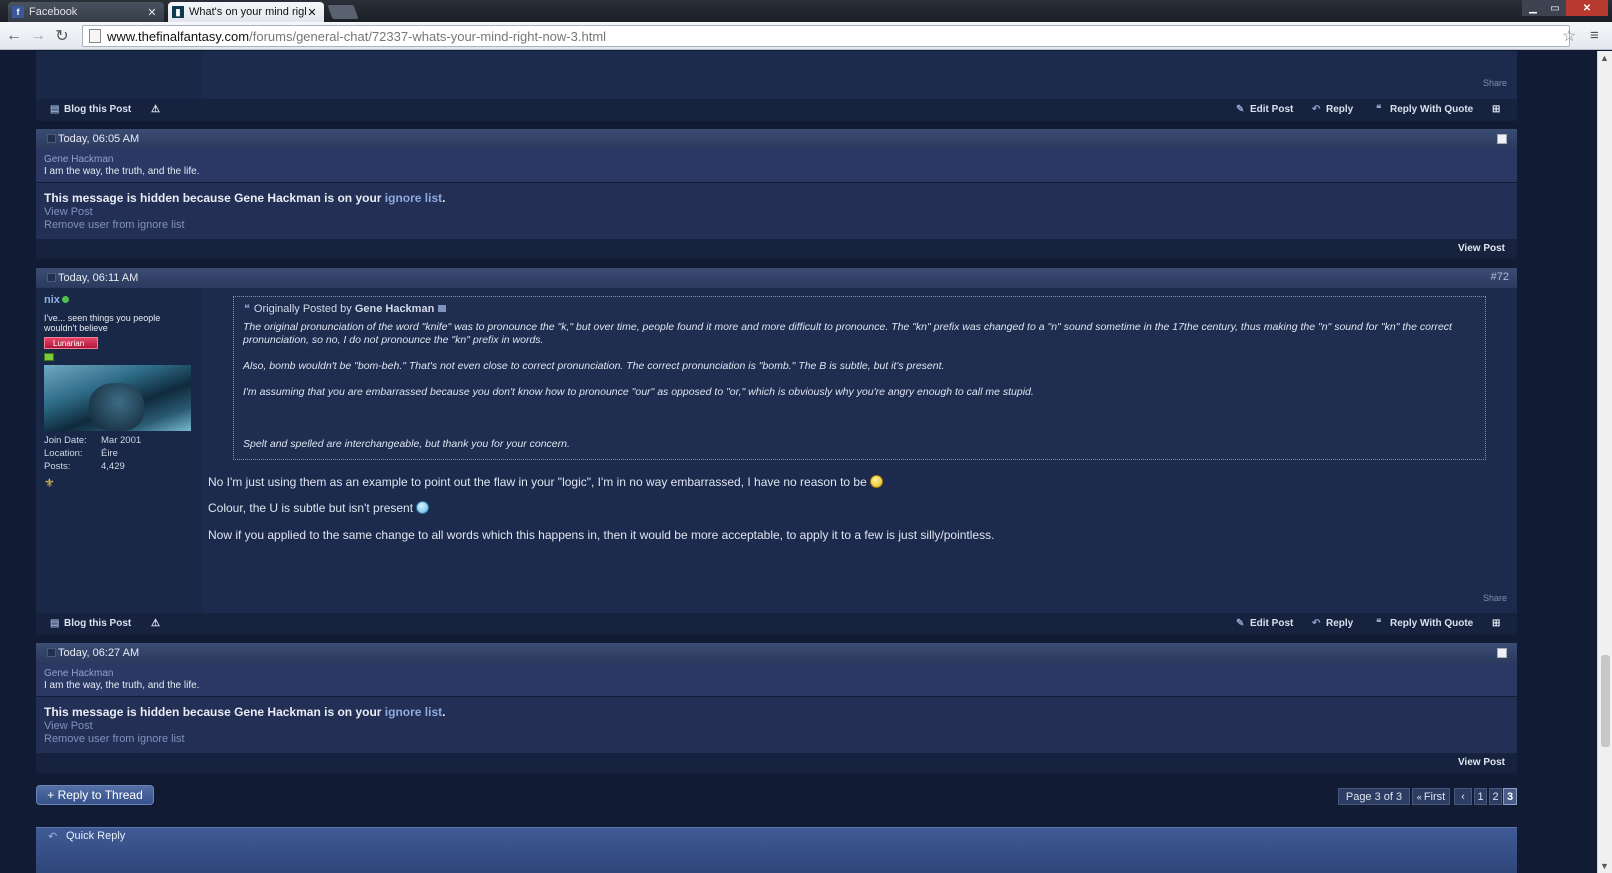  What do you see at coordinates (62, 36) in the screenshot?
I see `reload-icon: ↻` at bounding box center [62, 36].